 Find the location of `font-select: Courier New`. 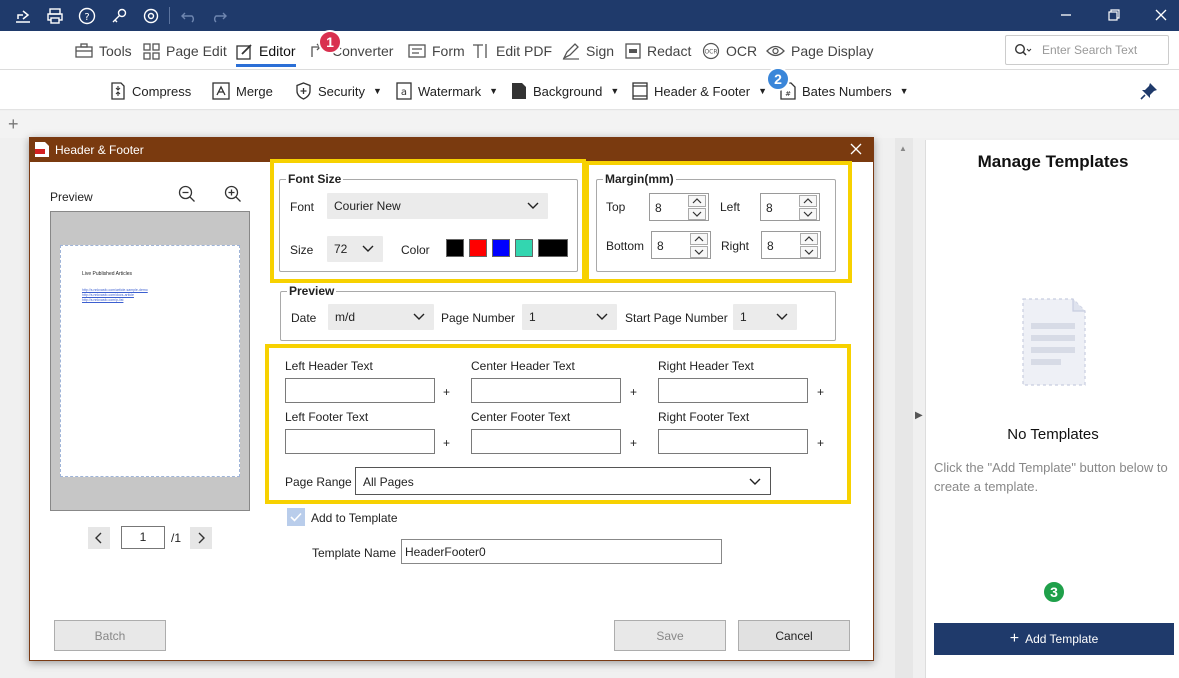

font-select: Courier New is located at coordinates (437, 206).